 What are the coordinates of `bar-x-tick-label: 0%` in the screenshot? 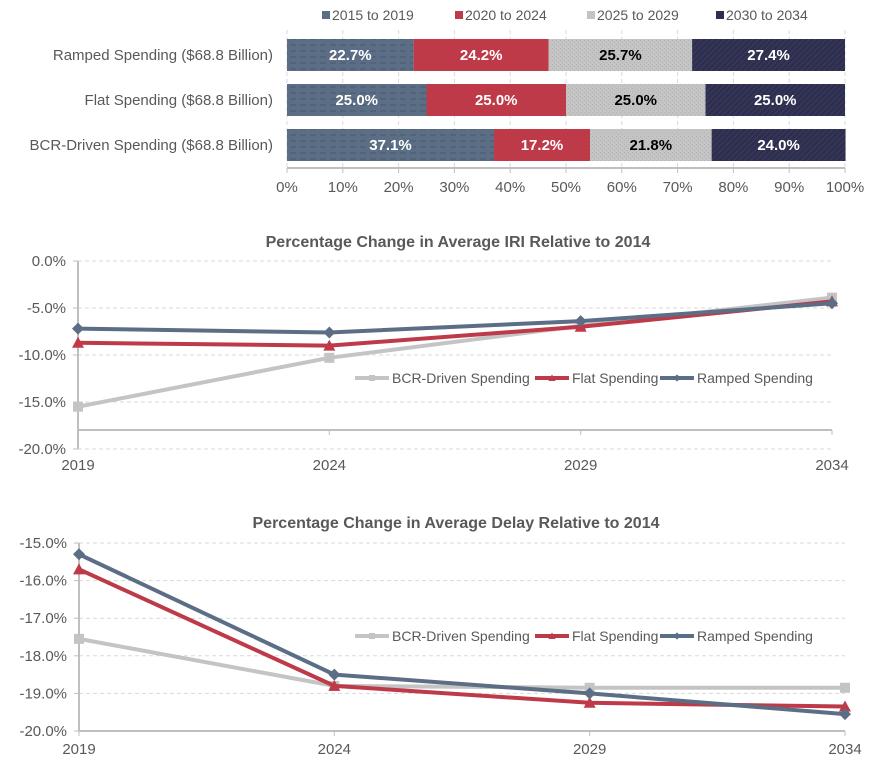 It's located at (287, 187).